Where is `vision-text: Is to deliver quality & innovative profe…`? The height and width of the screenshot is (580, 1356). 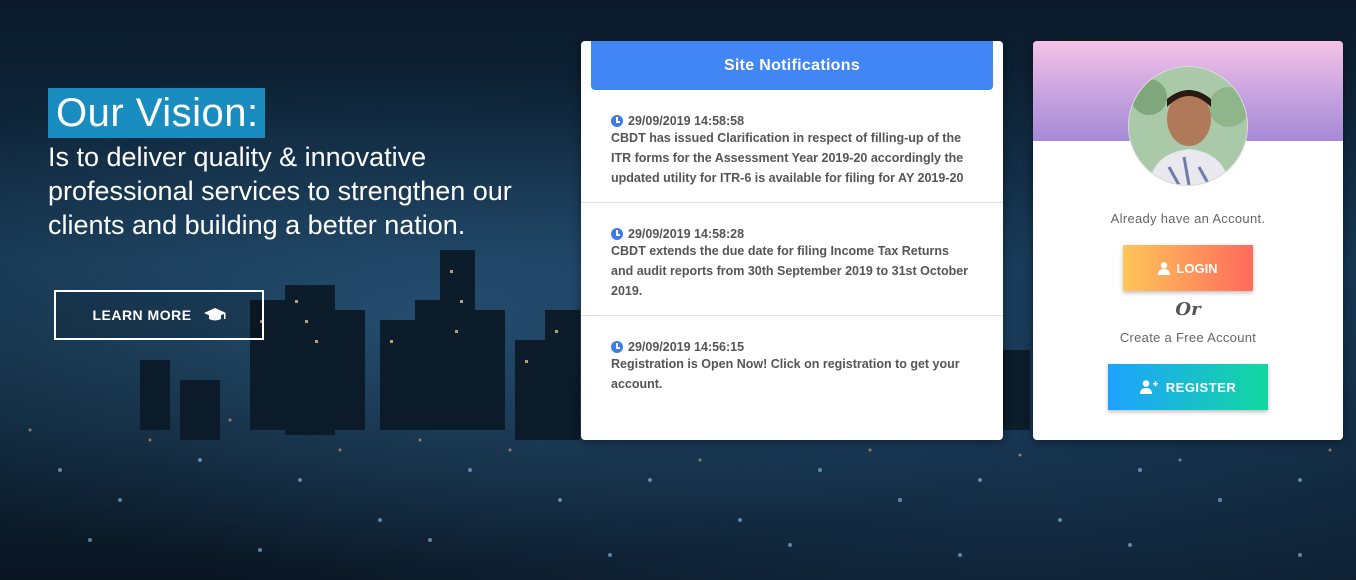 vision-text: Is to deliver quality & innovative profe… is located at coordinates (280, 191).